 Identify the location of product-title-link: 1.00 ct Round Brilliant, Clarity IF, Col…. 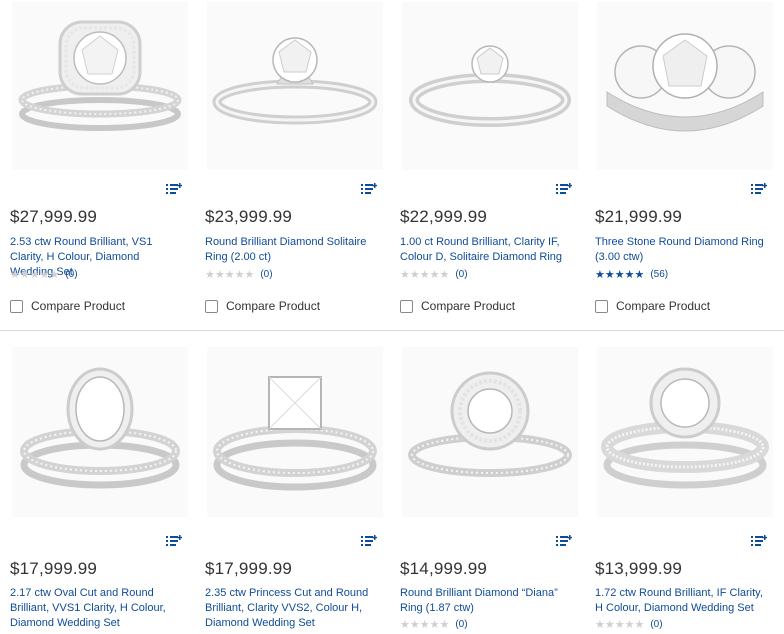
(485, 250).